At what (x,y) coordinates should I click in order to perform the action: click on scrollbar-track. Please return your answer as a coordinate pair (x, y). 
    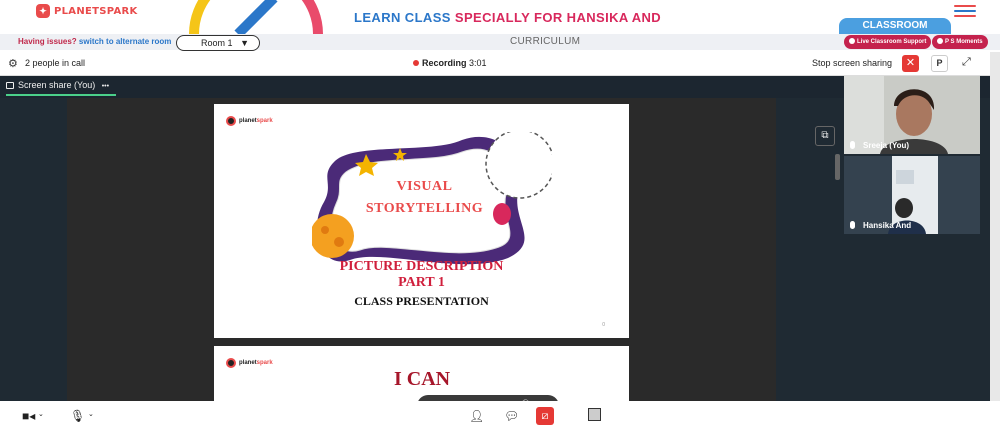
    Looking at the image, I should click on (995, 226).